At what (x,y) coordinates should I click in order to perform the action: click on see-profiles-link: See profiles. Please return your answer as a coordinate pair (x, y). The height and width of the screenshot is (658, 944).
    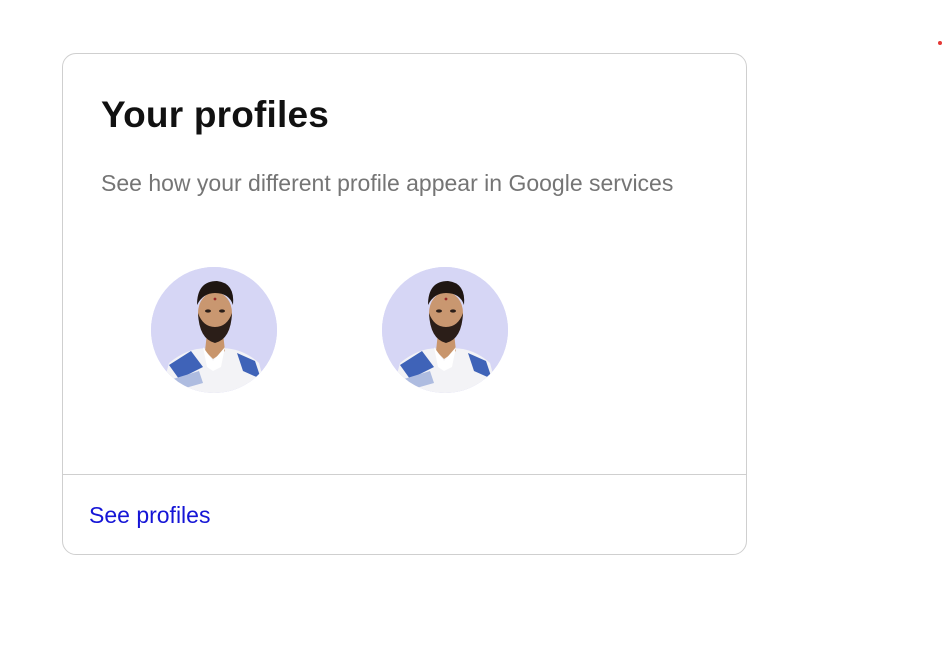
    Looking at the image, I should click on (149, 515).